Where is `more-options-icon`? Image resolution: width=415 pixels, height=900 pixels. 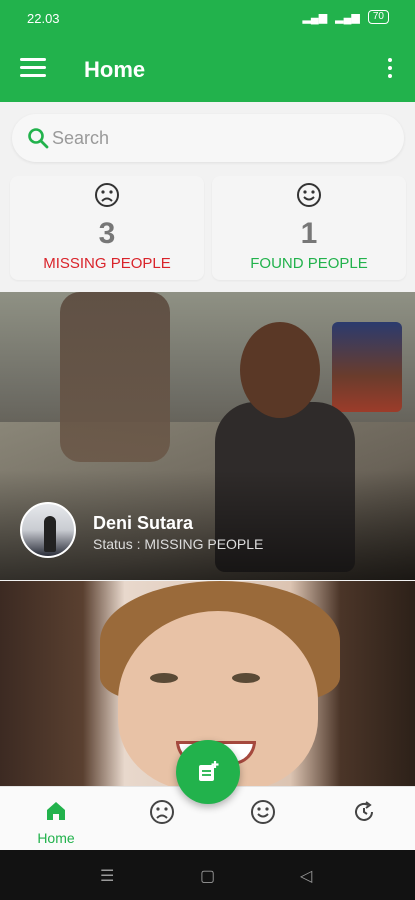
more-options-icon is located at coordinates (390, 70).